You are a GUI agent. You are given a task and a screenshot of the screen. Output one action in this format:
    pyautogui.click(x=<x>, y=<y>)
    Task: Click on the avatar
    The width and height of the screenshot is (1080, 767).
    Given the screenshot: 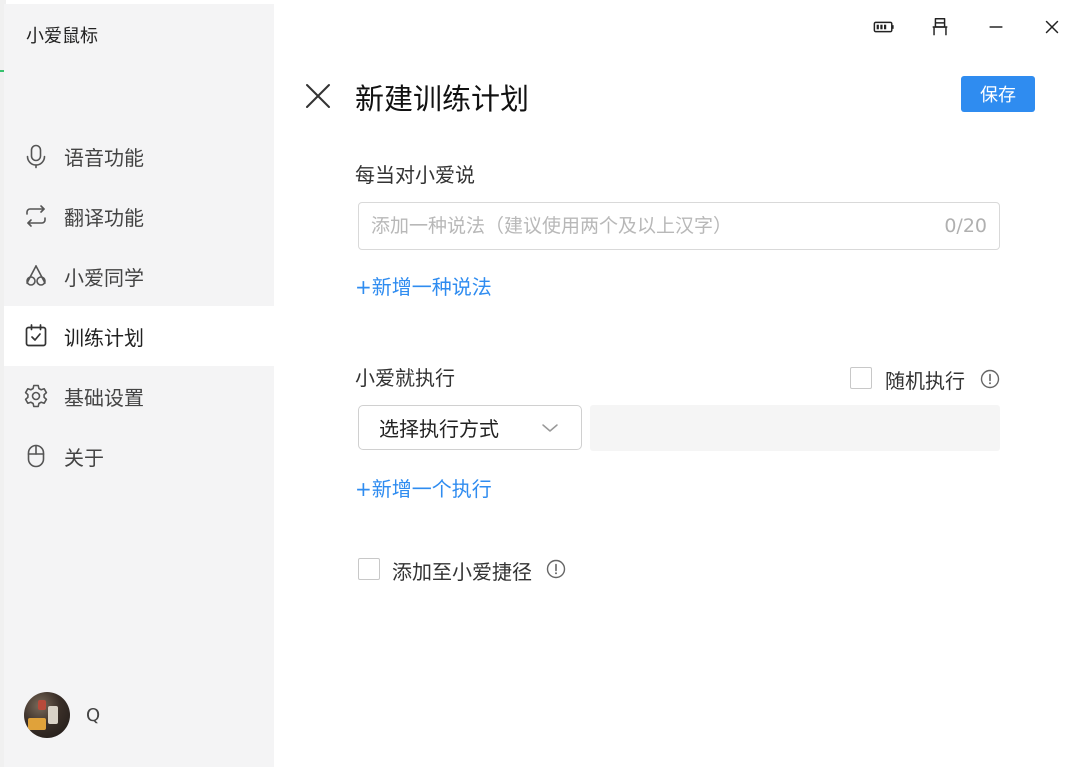 What is the action you would take?
    pyautogui.click(x=47, y=715)
    